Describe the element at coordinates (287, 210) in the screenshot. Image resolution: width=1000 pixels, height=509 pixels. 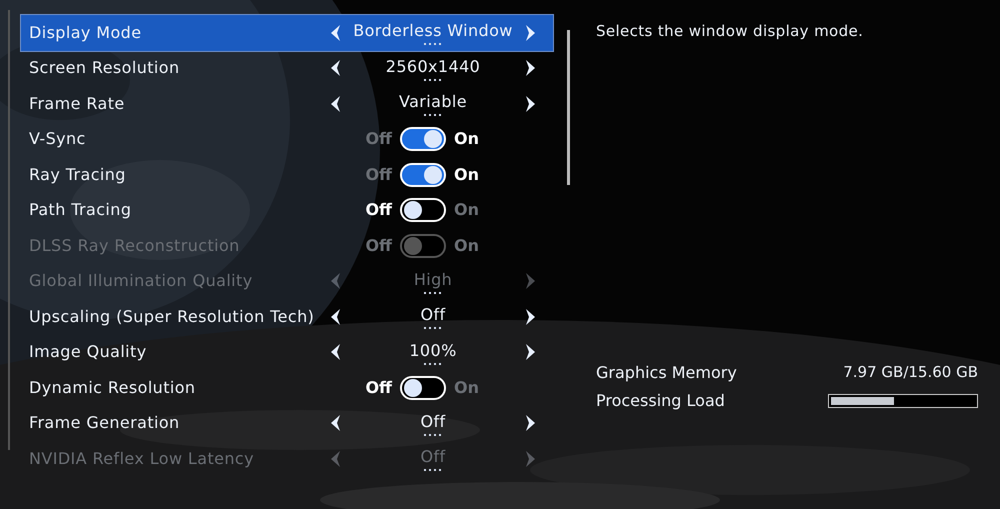
I see `setting-row: Path Tracing Off On` at that location.